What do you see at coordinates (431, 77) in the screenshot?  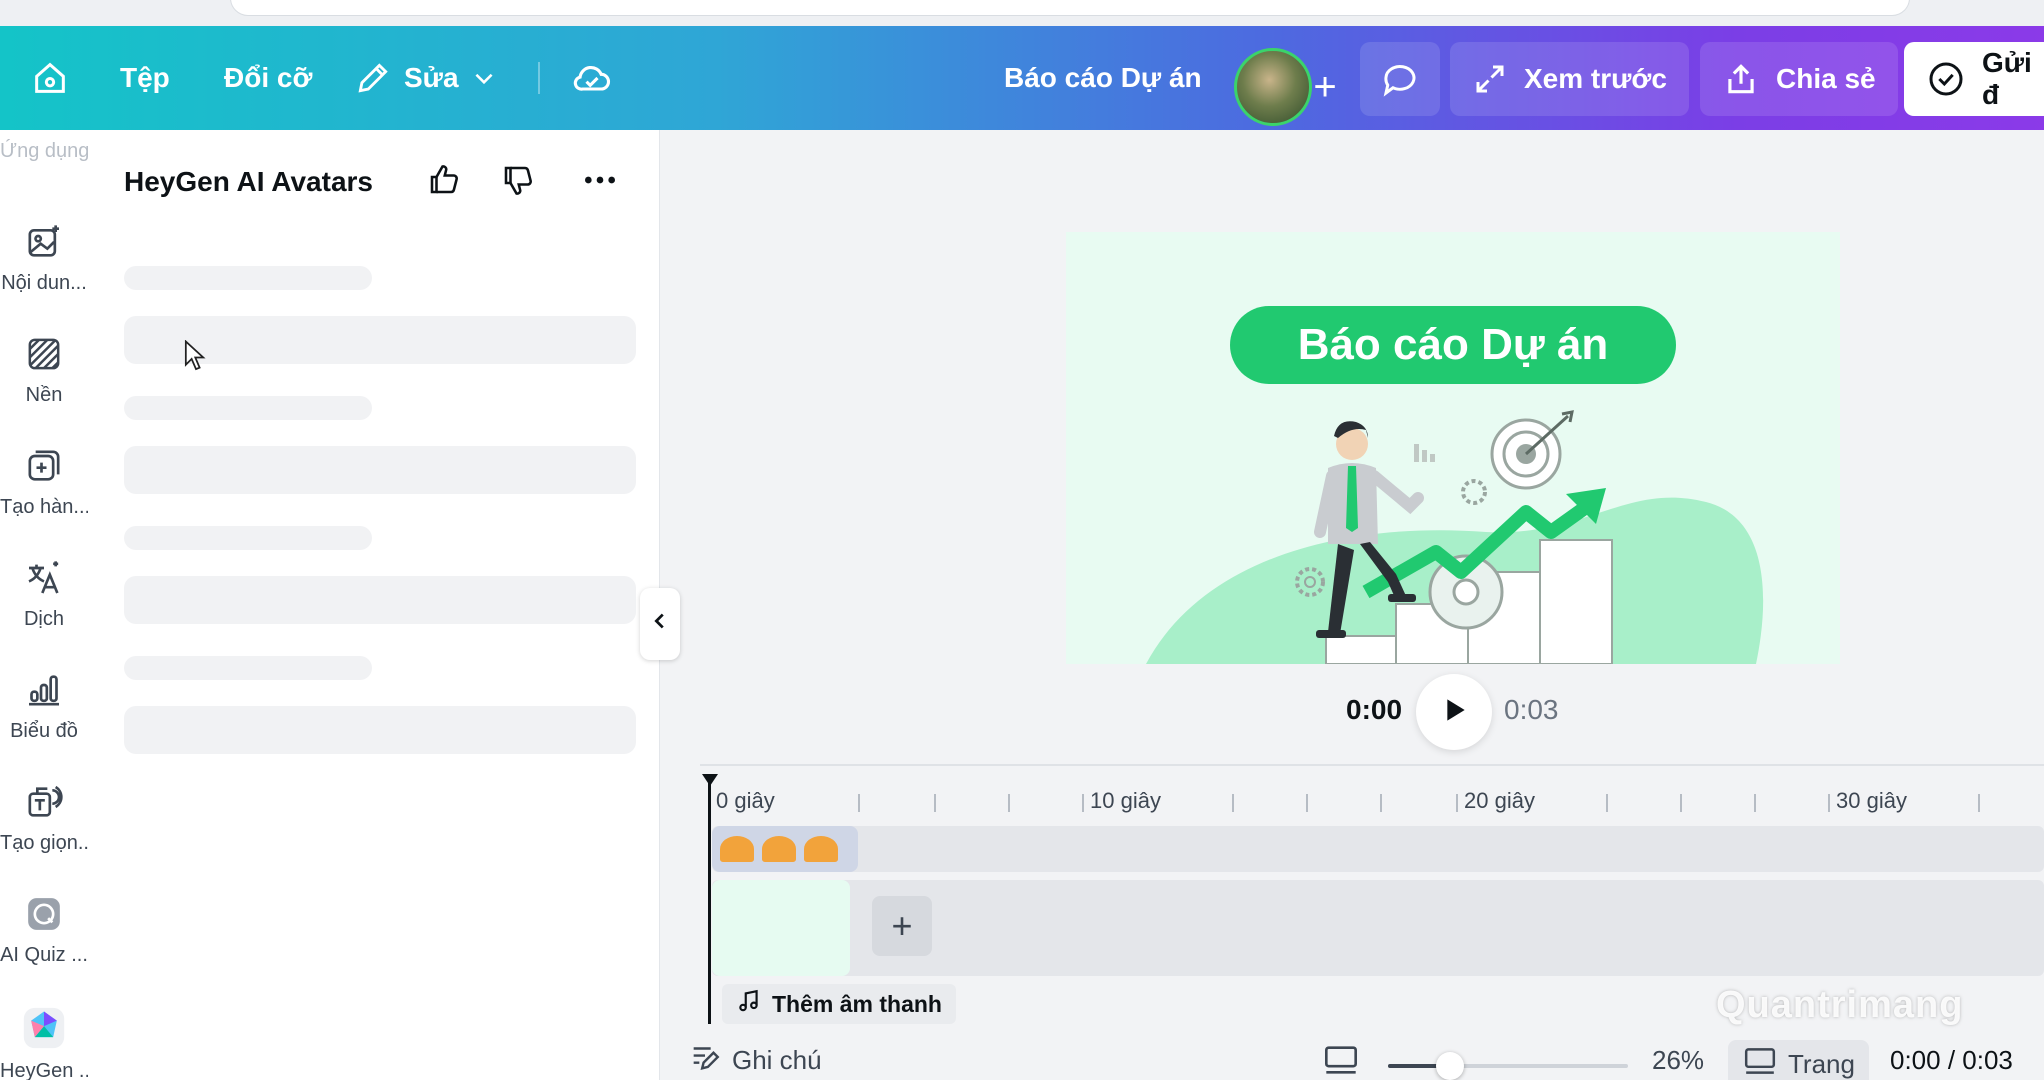 I see `edit-label: Sửa` at bounding box center [431, 77].